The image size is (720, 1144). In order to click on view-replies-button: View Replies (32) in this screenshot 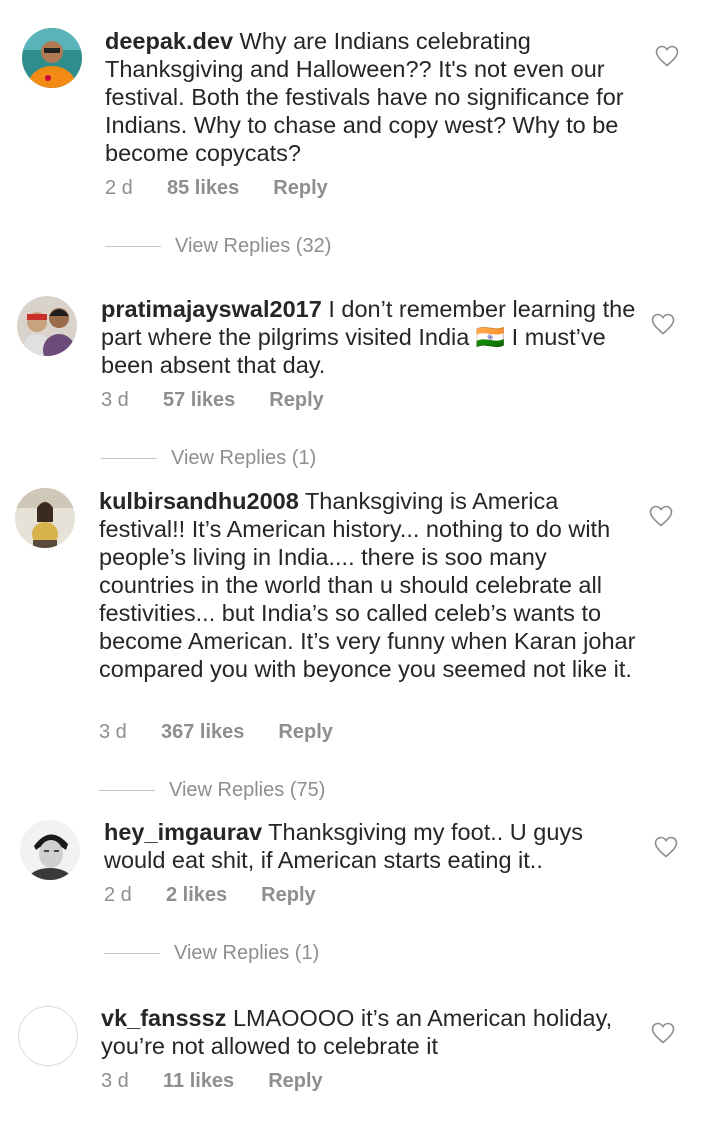, I will do `click(218, 246)`.